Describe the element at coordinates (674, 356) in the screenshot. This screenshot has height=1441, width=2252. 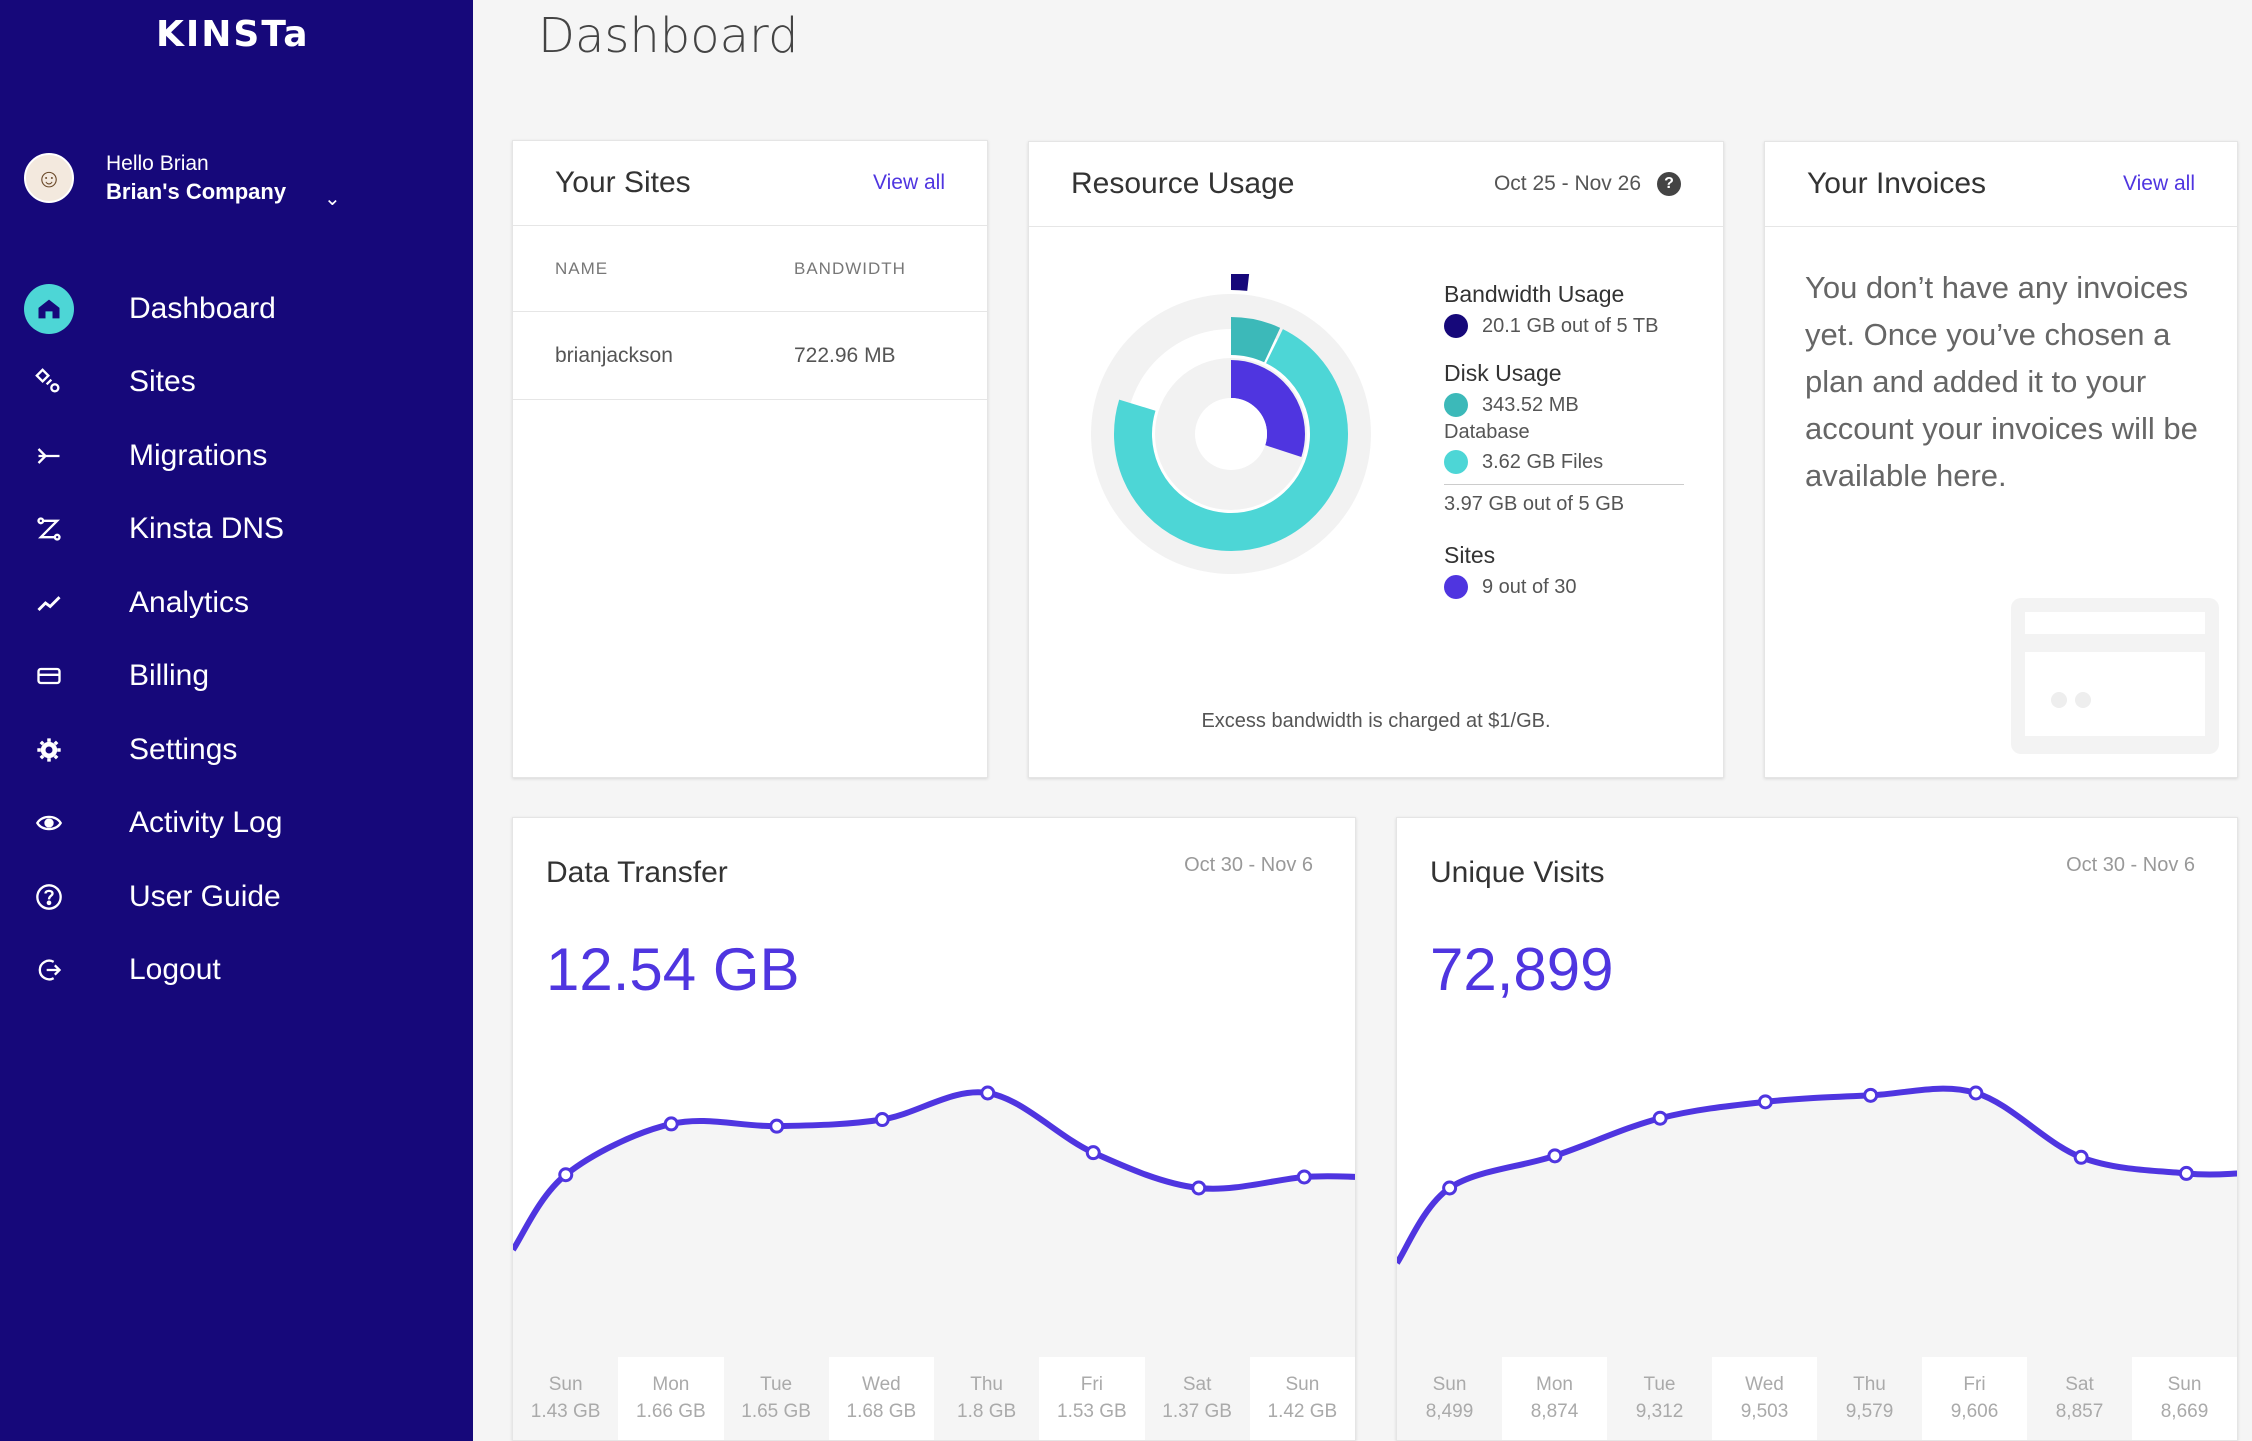
I see `site-name: brianjackson` at that location.